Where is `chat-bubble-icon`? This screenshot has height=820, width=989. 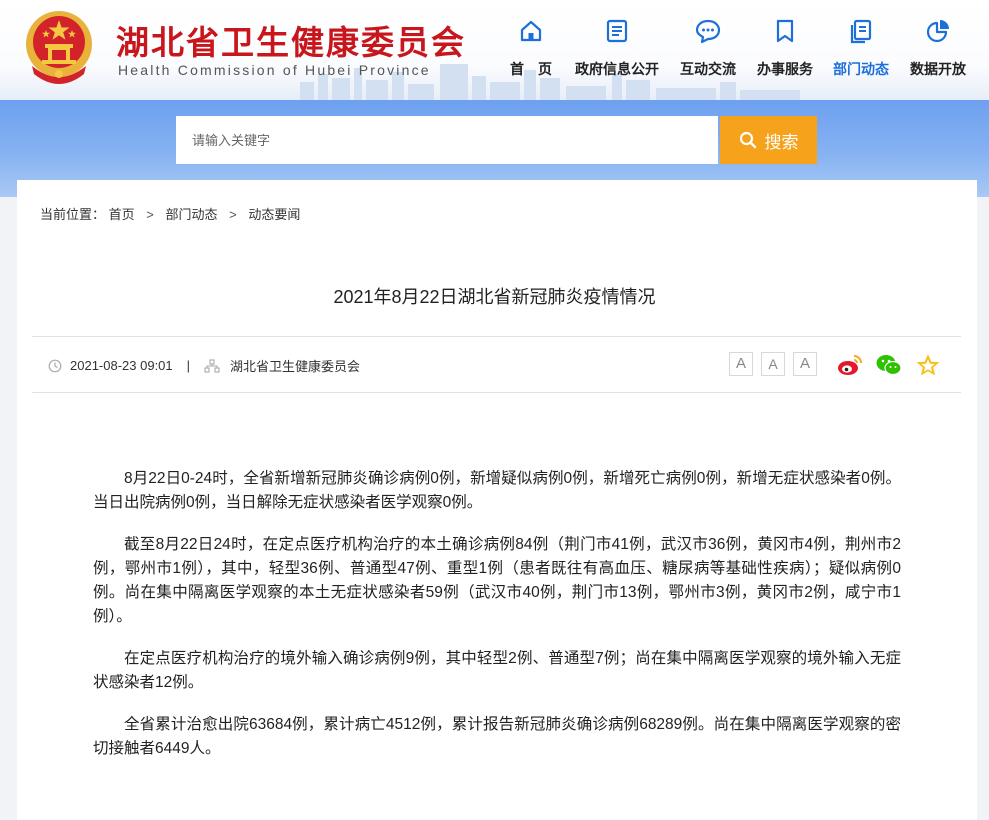 chat-bubble-icon is located at coordinates (708, 31).